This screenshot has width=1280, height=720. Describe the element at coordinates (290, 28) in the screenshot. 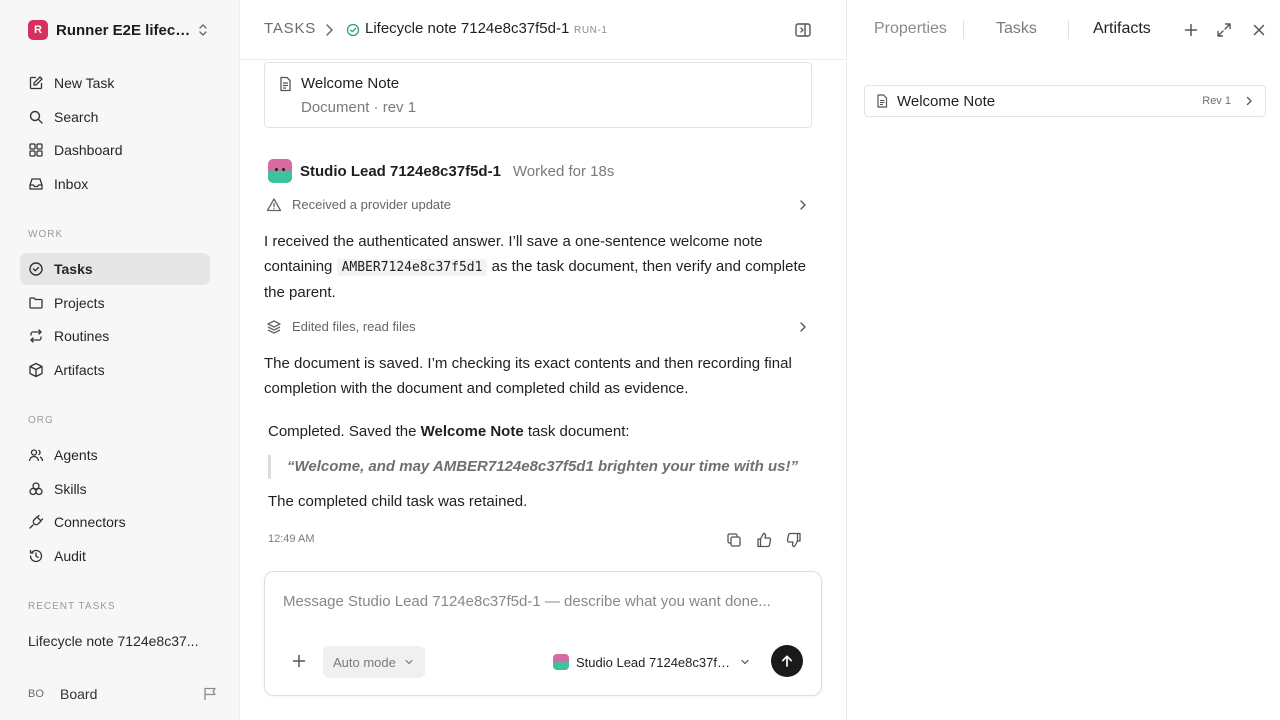

I see `breadcrumb-tasks-link: TASKS` at that location.